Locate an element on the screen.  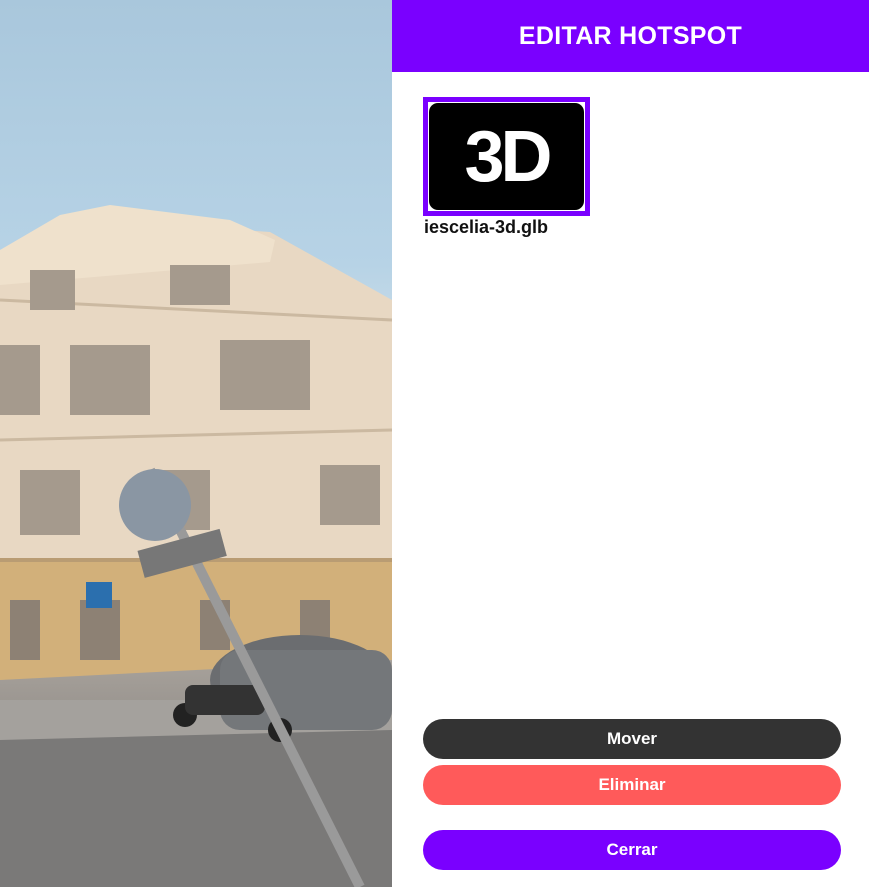
move-button: Mover is located at coordinates (632, 739).